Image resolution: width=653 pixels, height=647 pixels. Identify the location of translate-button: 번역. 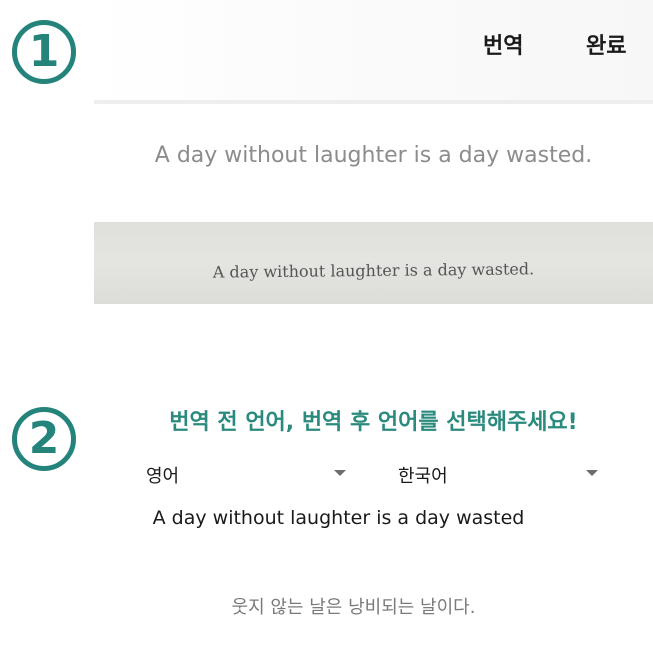
(503, 44).